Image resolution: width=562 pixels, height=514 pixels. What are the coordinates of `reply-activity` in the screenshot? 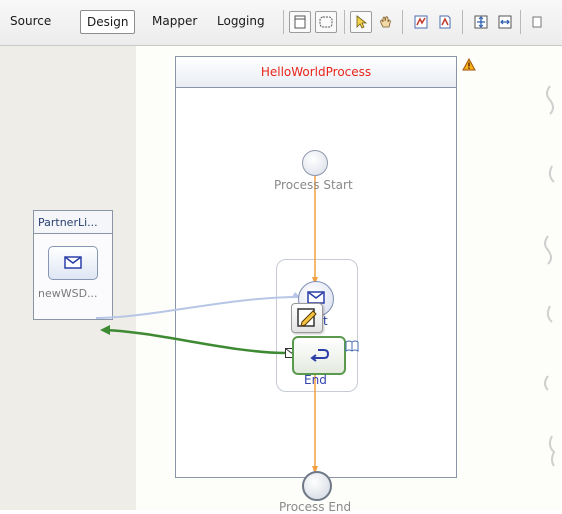 It's located at (319, 355).